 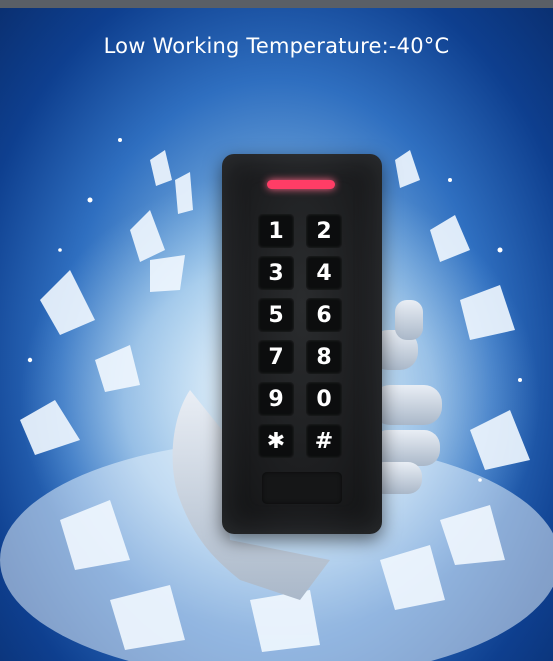 I want to click on card-reader-area, so click(x=302, y=488).